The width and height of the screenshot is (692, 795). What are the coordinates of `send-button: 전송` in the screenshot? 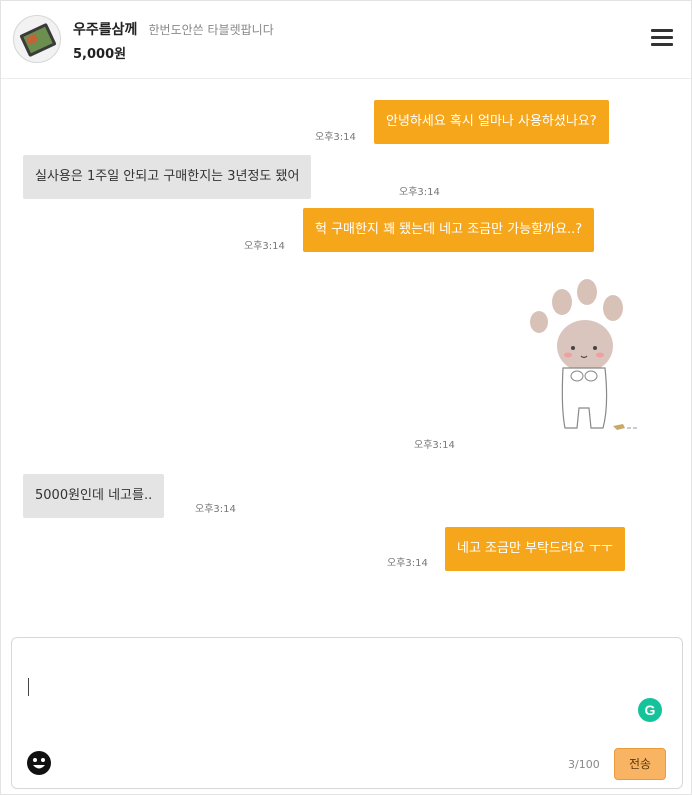 It's located at (640, 764).